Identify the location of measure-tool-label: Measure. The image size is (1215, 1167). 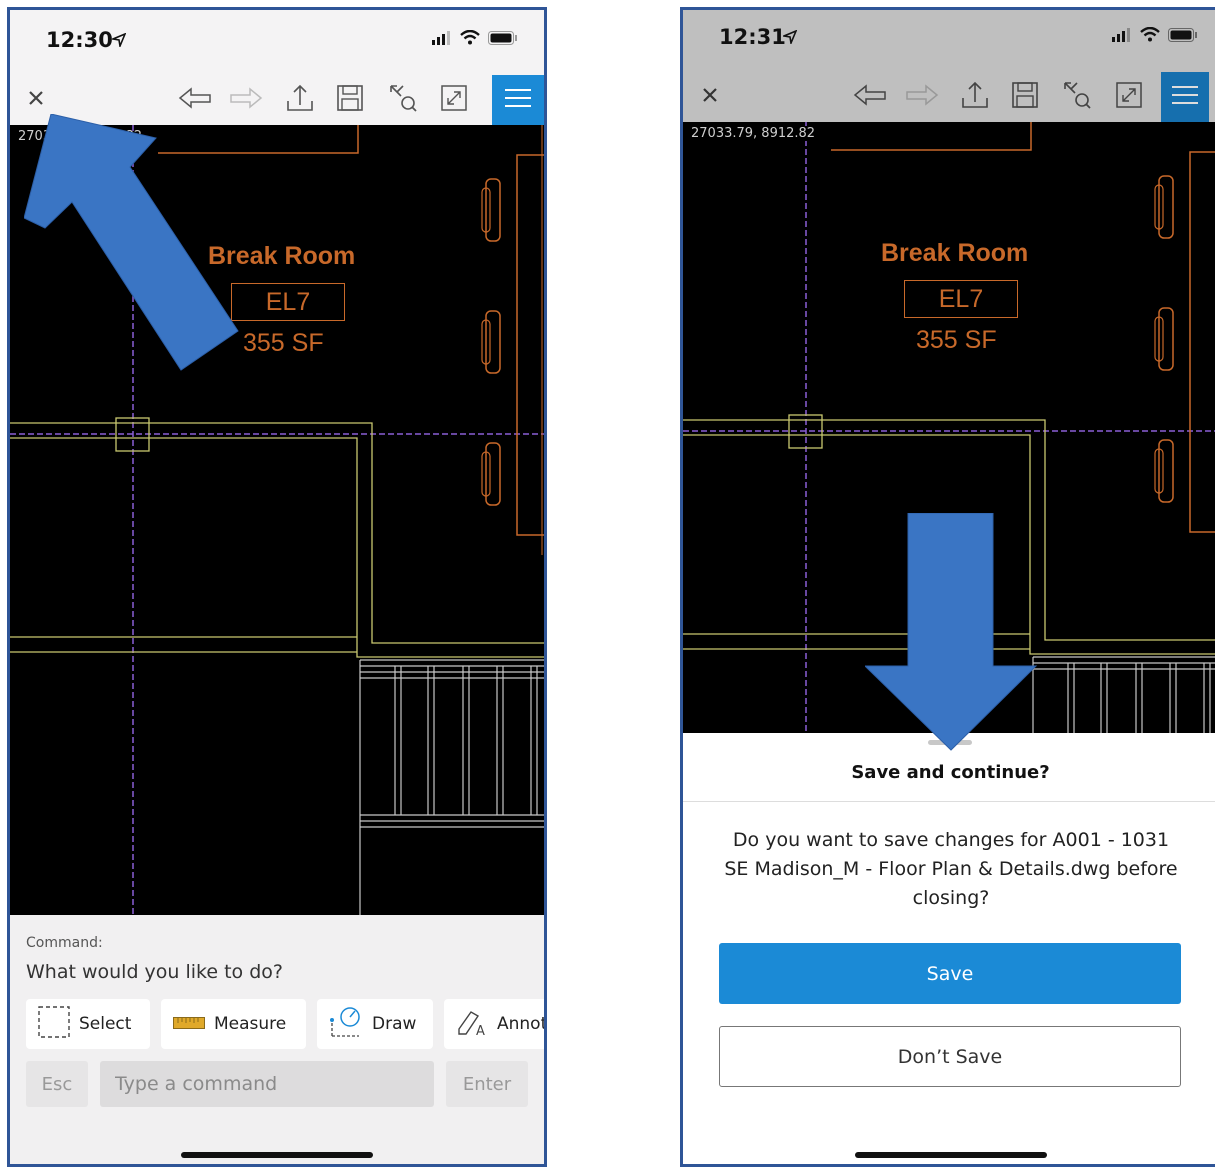
(250, 1024).